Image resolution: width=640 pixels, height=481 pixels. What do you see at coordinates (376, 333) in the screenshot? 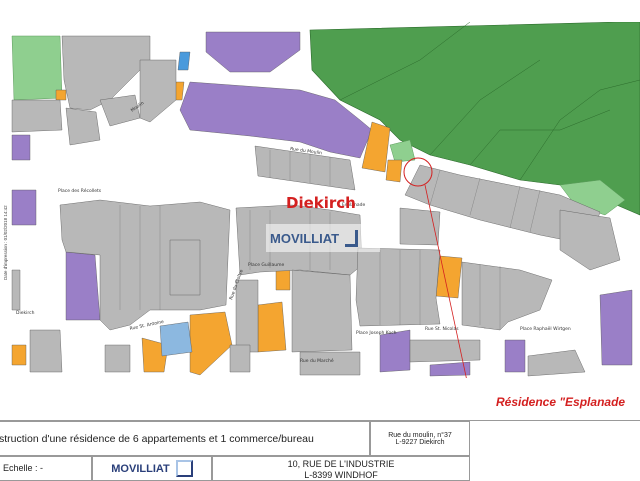
I see `street-label: Place Joseph Koch` at bounding box center [376, 333].